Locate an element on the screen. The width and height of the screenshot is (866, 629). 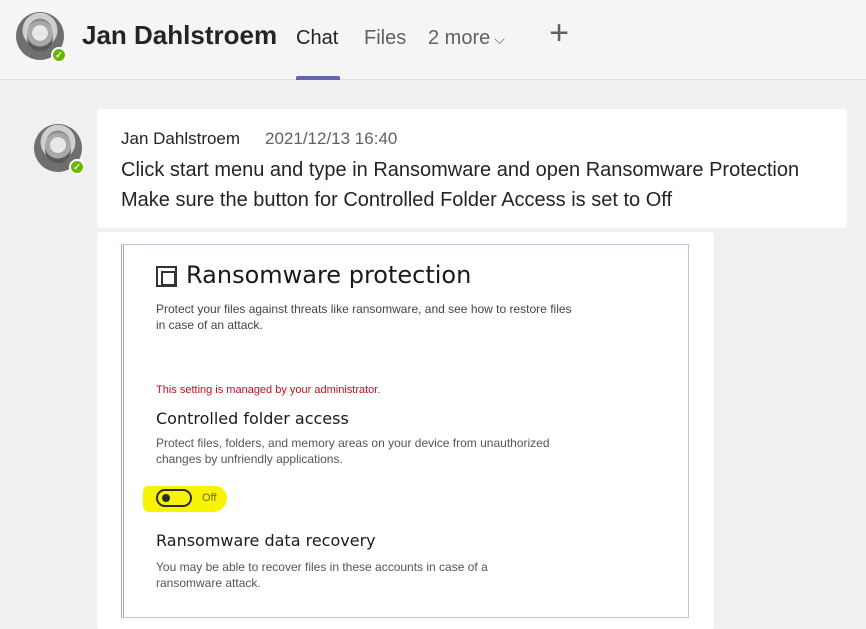
message-sender-avatar: ✓ is located at coordinates (59, 149).